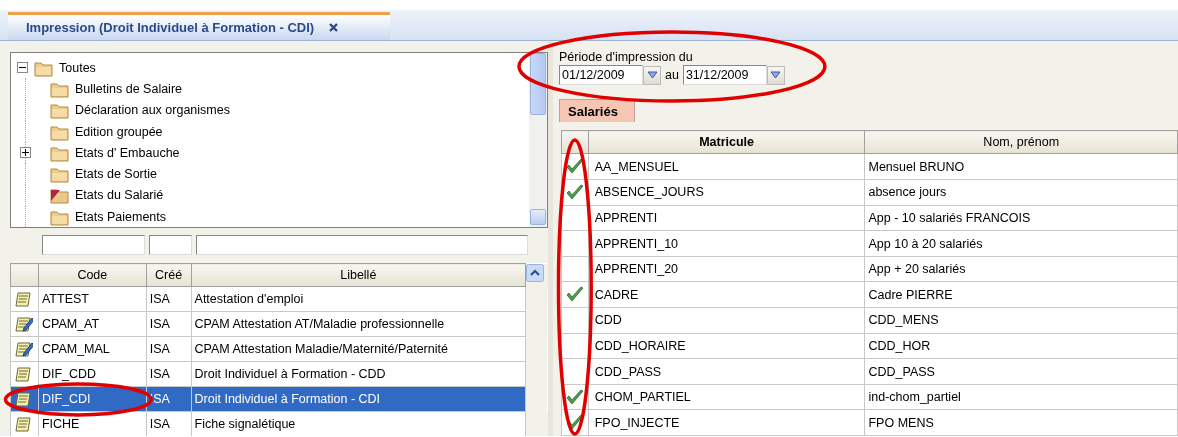  I want to click on tree-item: Toutes, so click(77, 67).